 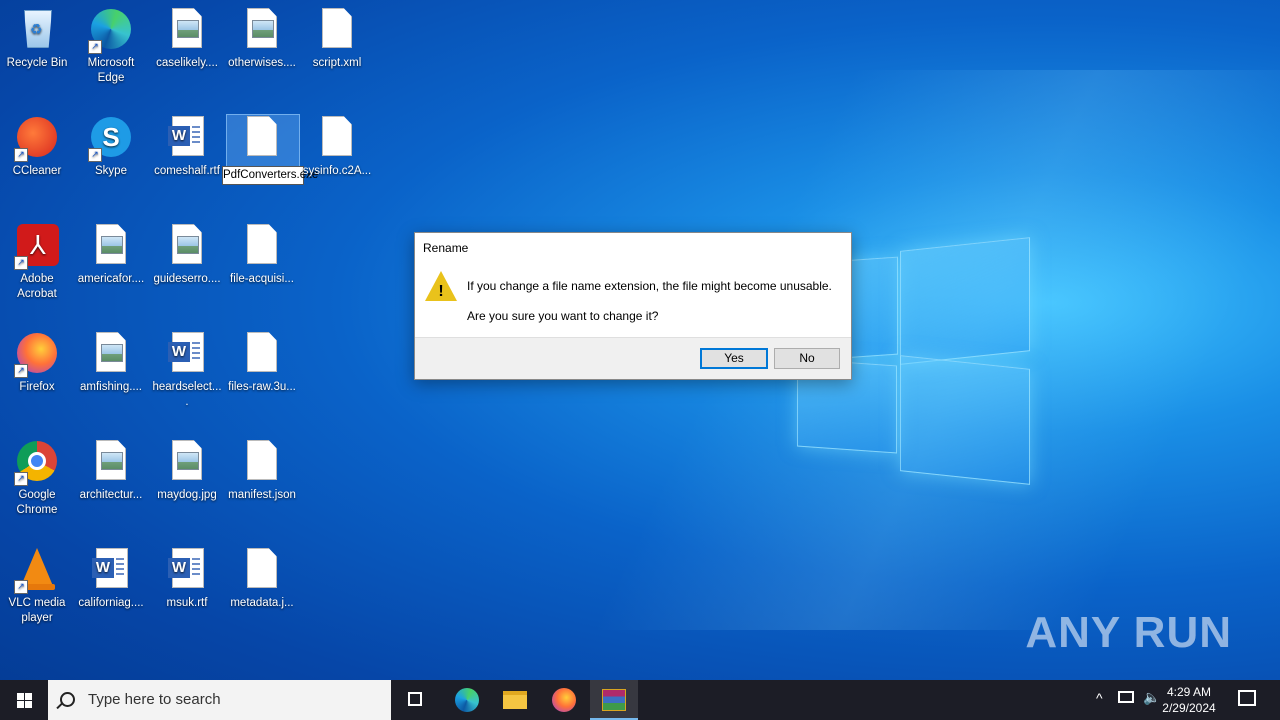 I want to click on task-view-icon, so click(x=415, y=699).